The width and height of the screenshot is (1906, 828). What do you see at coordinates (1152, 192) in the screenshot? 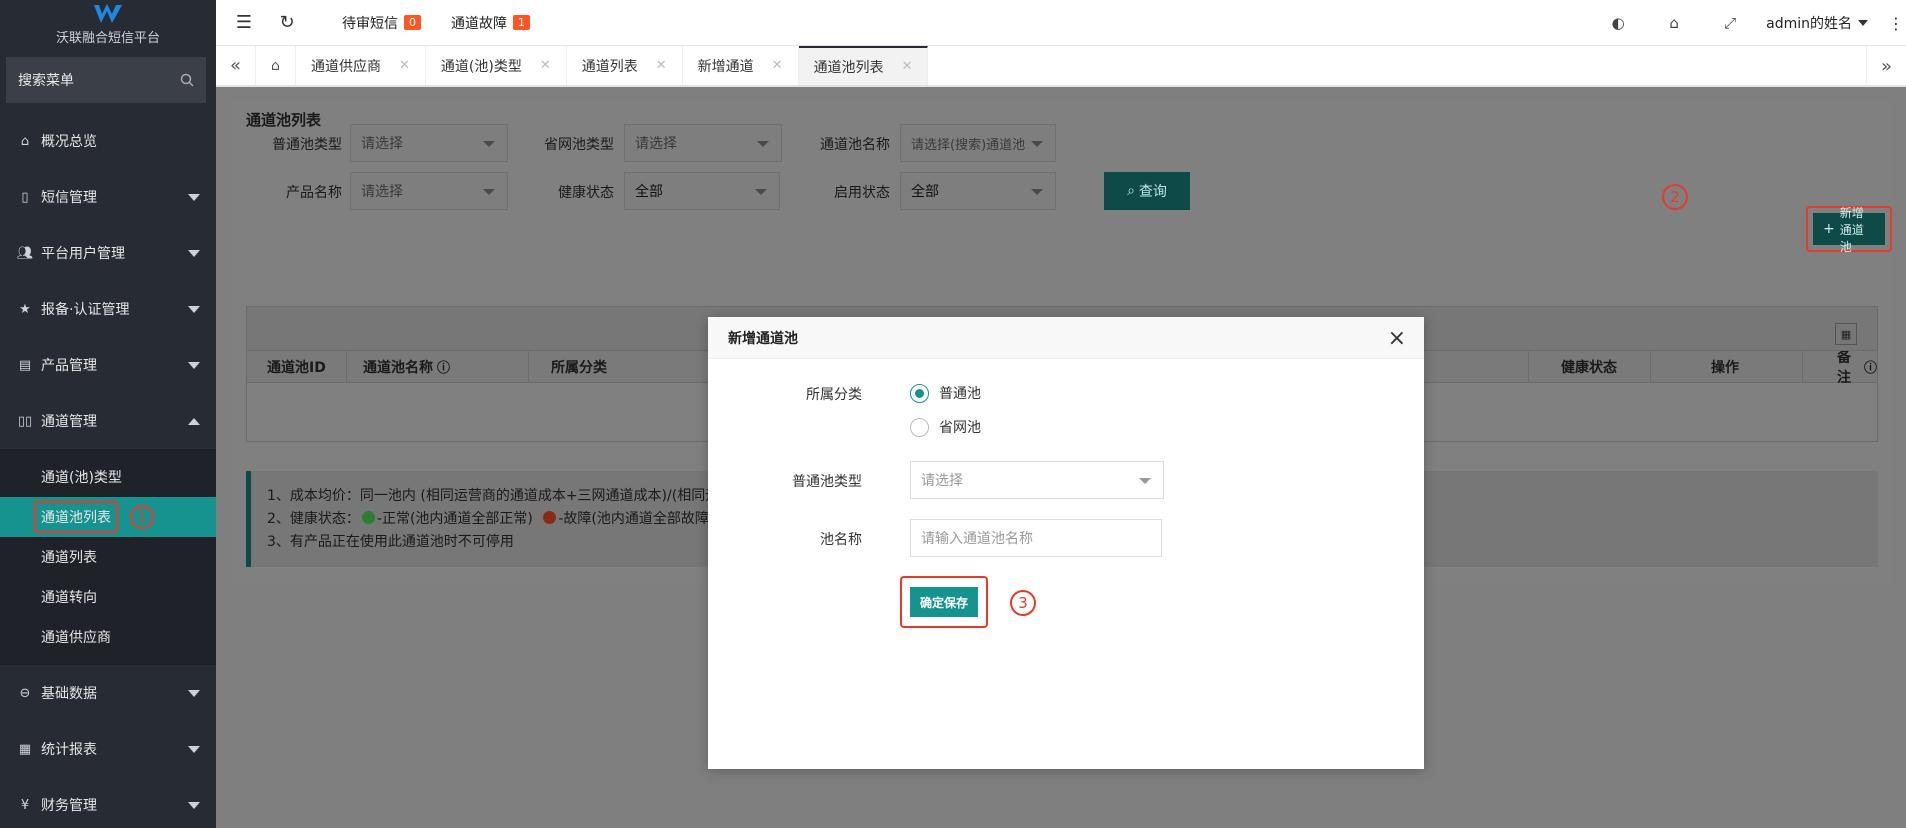
I see `query-label: 查询` at bounding box center [1152, 192].